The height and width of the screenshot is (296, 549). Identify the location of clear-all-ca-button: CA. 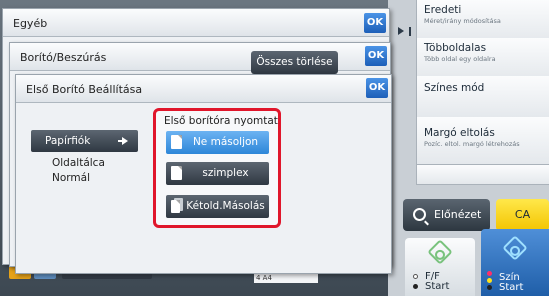
(522, 215).